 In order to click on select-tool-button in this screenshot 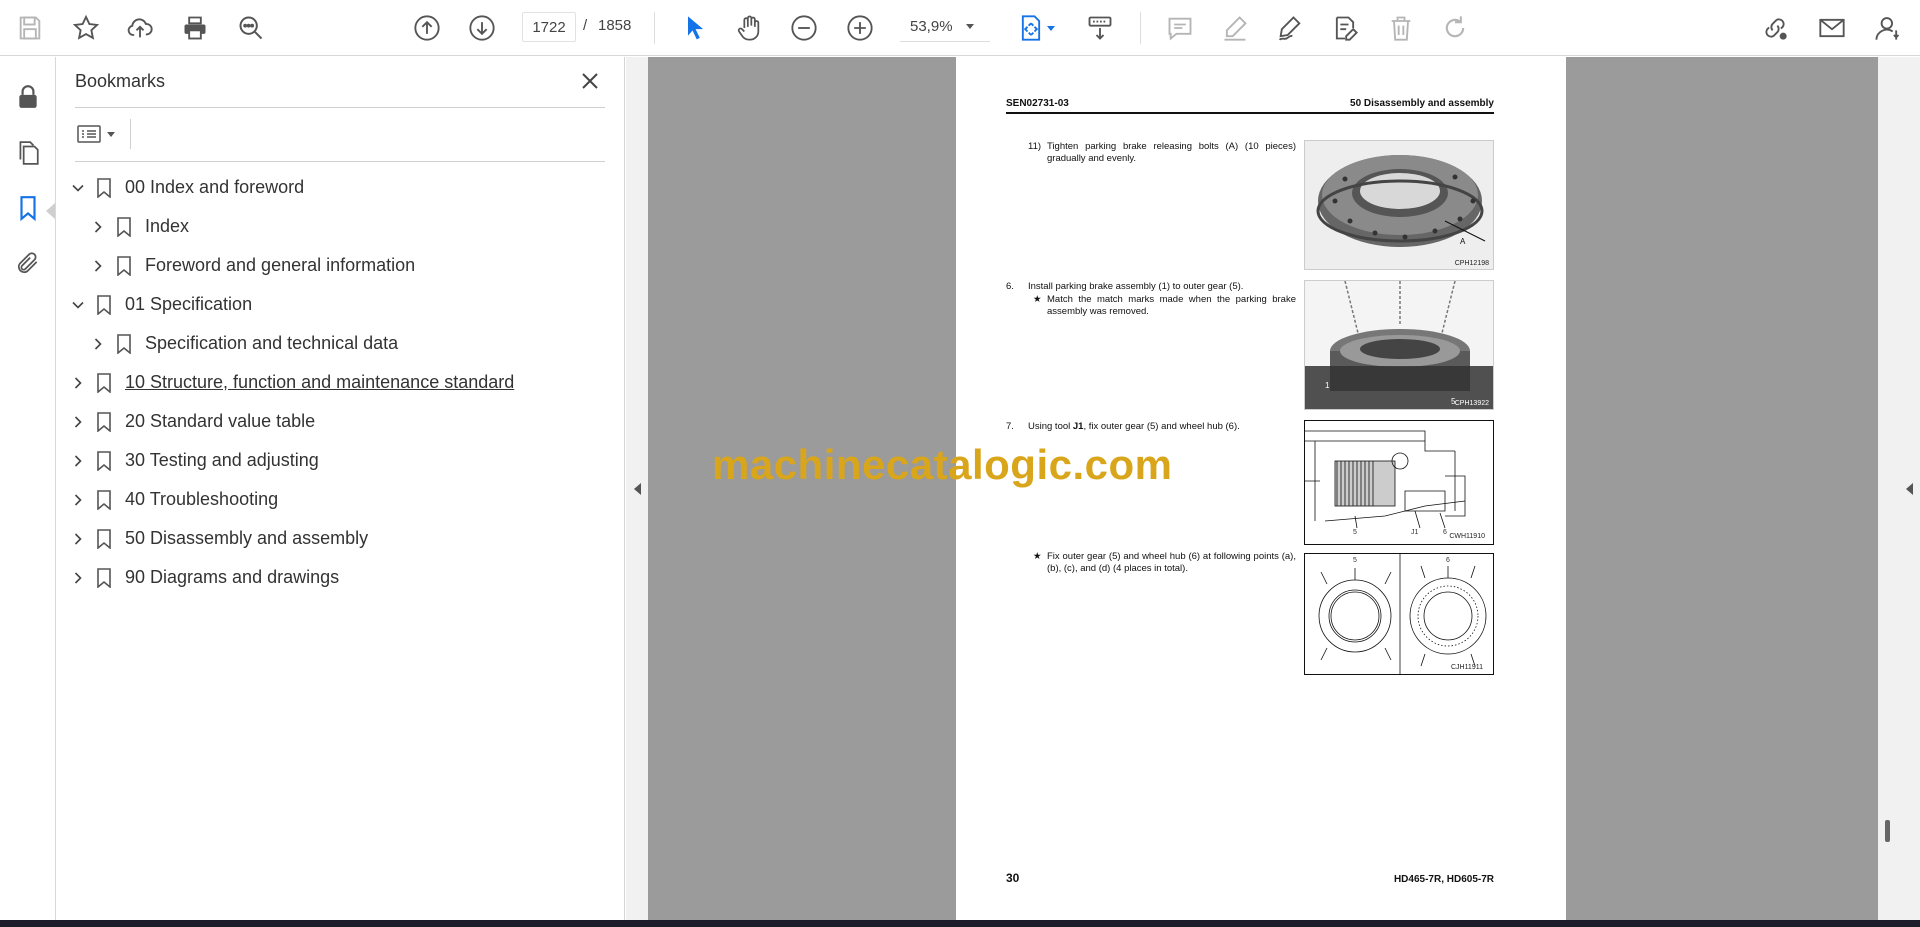, I will do `click(695, 28)`.